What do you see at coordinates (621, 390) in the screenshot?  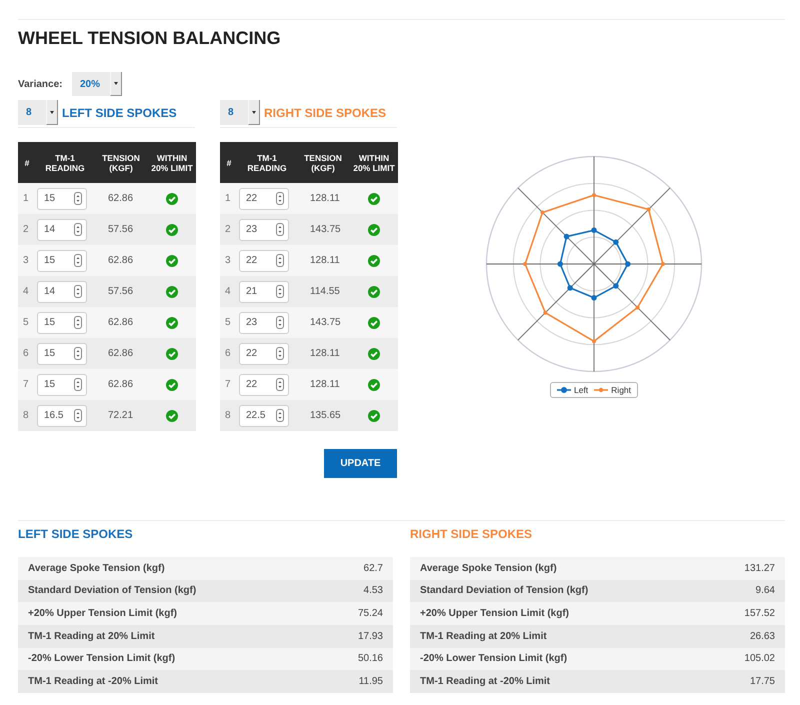 I see `legend-label: Right` at bounding box center [621, 390].